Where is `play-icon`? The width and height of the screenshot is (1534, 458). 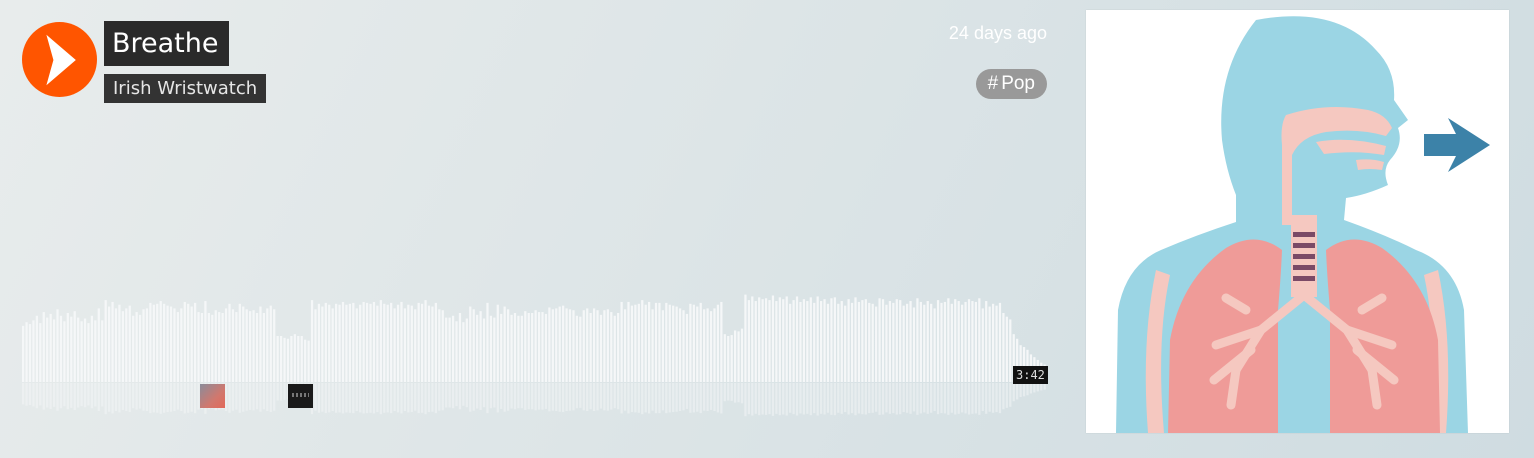
play-icon is located at coordinates (61, 60).